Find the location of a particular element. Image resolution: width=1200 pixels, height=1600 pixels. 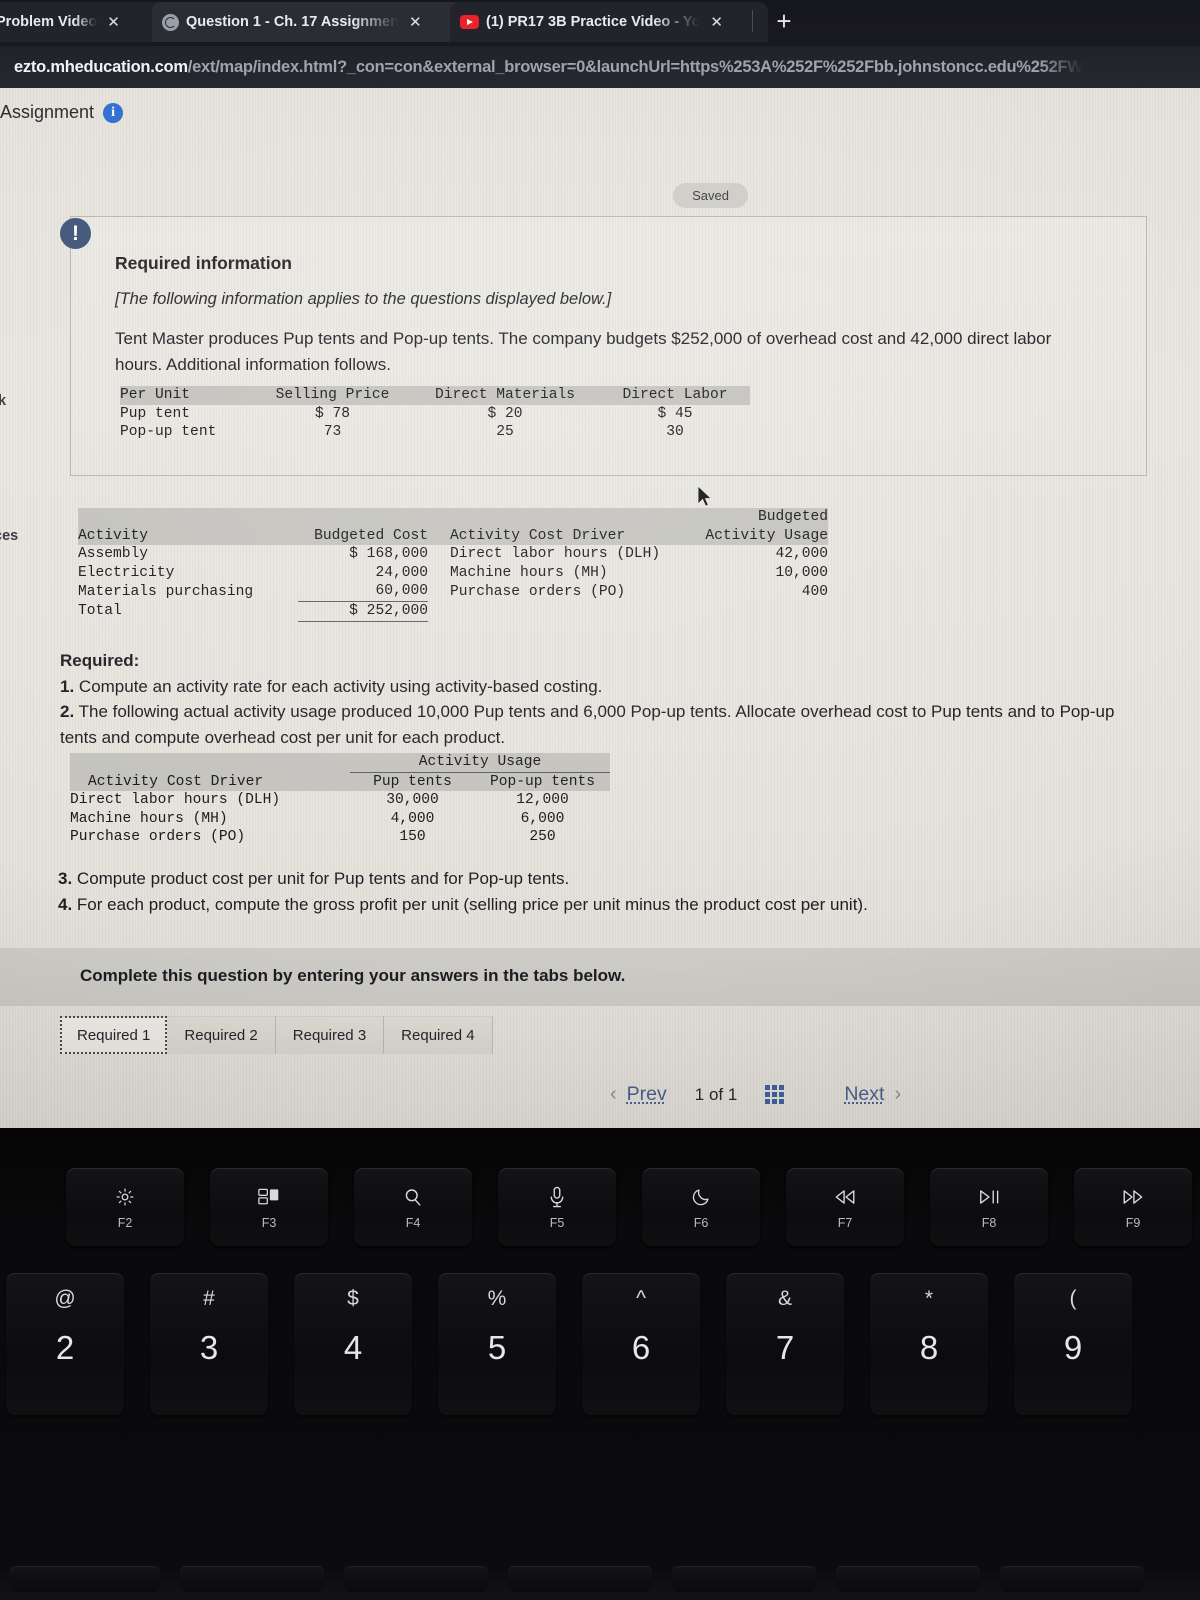

browser-tab-0: Problem Video ✕ is located at coordinates (83, 22).